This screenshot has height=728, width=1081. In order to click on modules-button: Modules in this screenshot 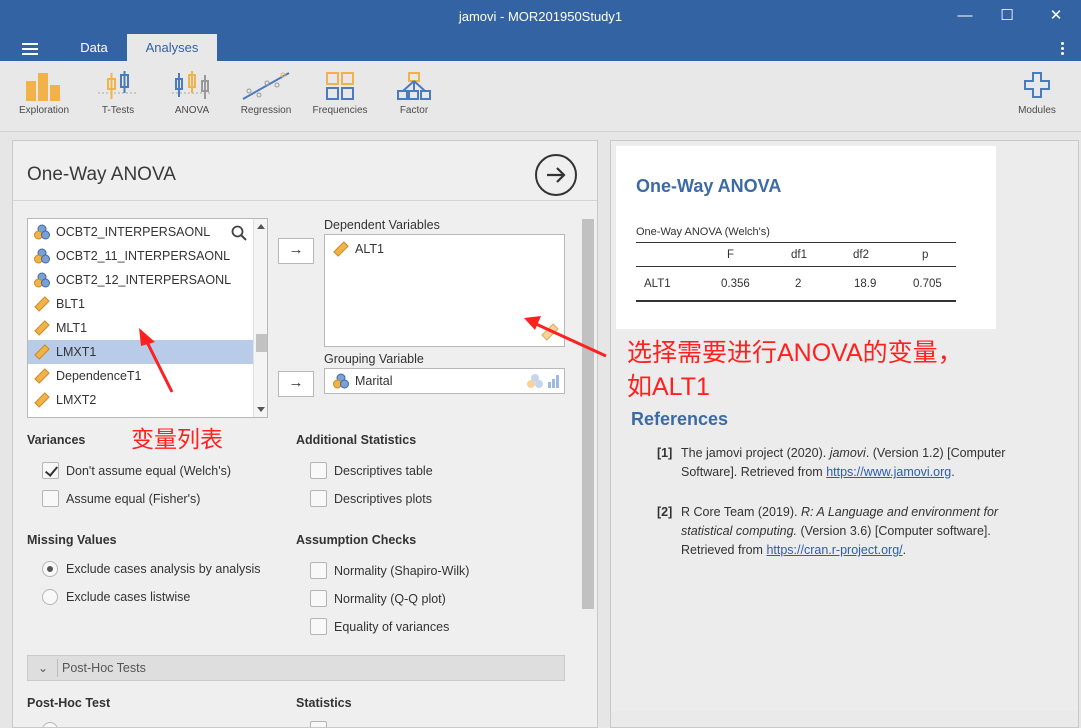, I will do `click(1037, 96)`.